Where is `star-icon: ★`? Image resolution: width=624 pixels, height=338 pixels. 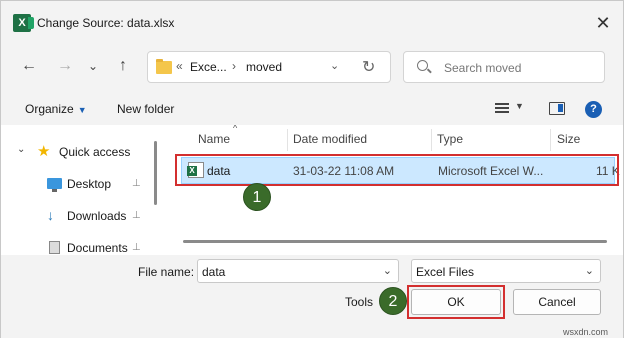
star-icon: ★ is located at coordinates (44, 151).